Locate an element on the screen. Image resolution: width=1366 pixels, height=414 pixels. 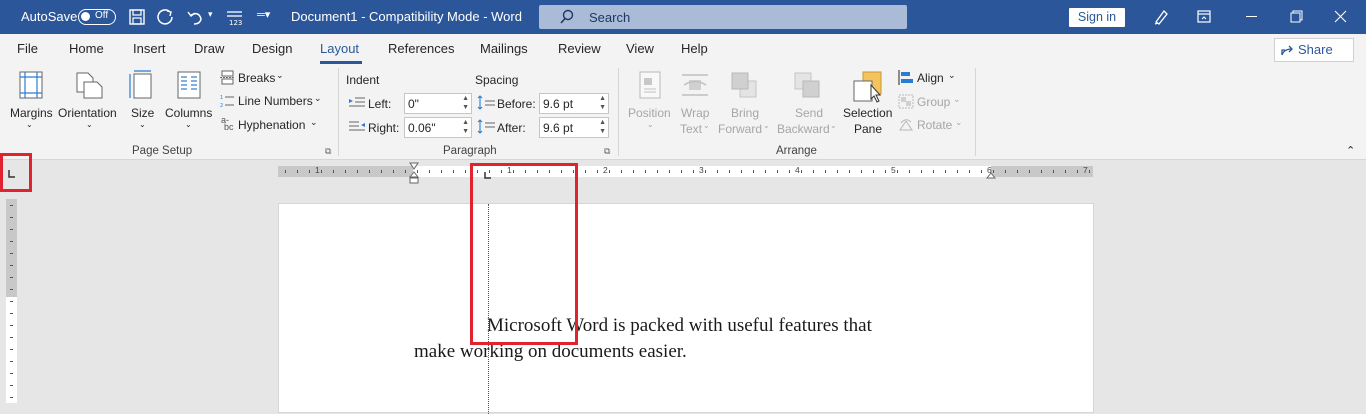
share-label: Share is located at coordinates (1315, 49).